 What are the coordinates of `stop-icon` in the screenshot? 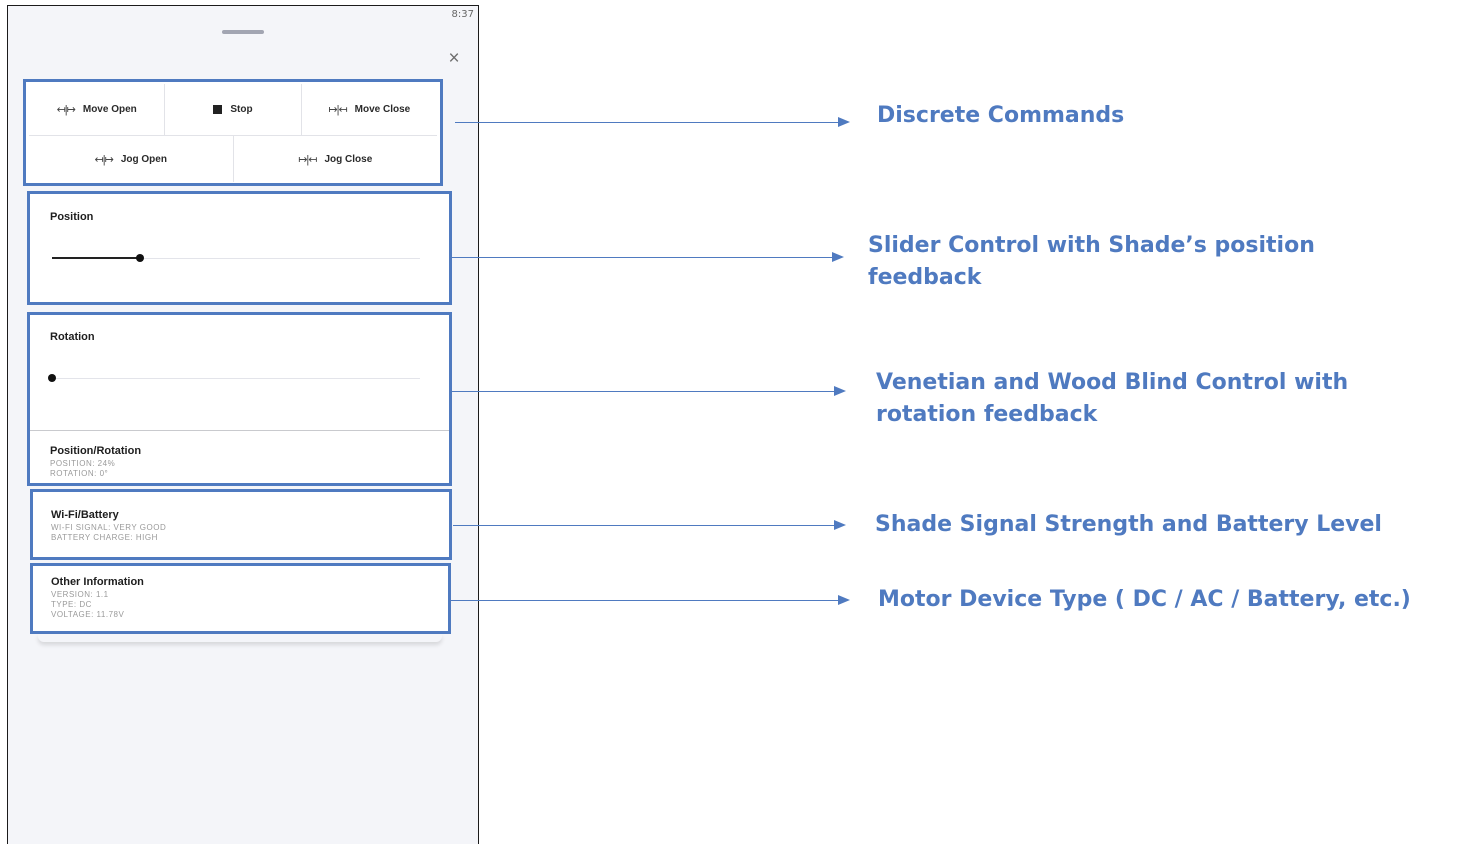 It's located at (218, 109).